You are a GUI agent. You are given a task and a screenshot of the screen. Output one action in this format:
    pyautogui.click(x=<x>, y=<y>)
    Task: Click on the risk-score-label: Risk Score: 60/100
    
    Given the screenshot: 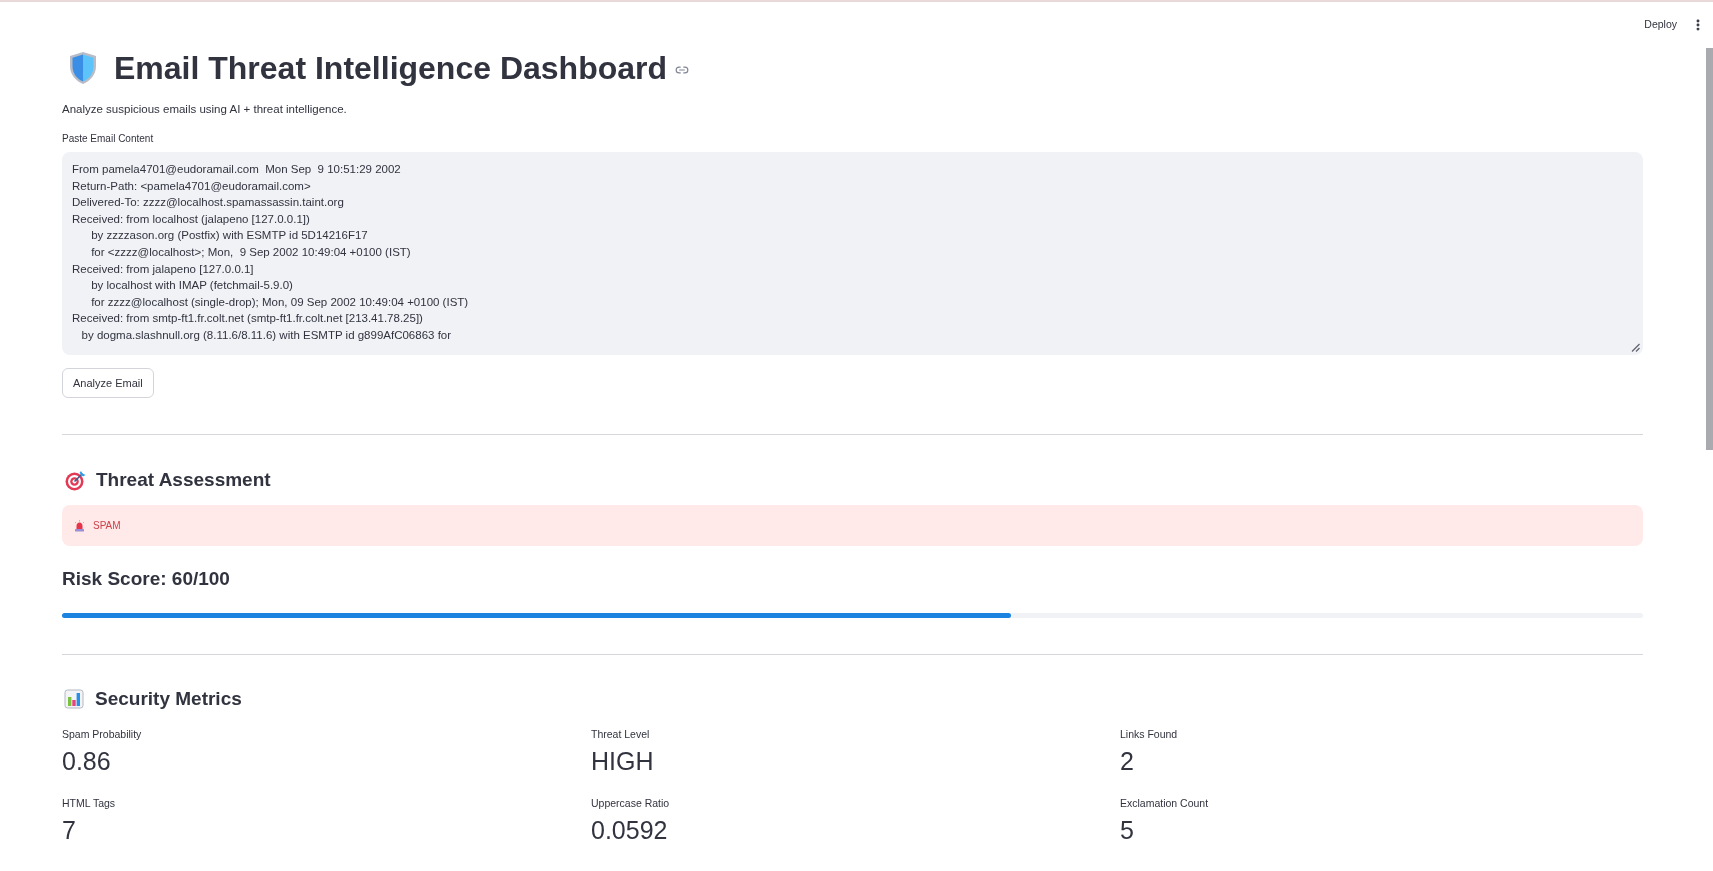 What is the action you would take?
    pyautogui.click(x=146, y=579)
    